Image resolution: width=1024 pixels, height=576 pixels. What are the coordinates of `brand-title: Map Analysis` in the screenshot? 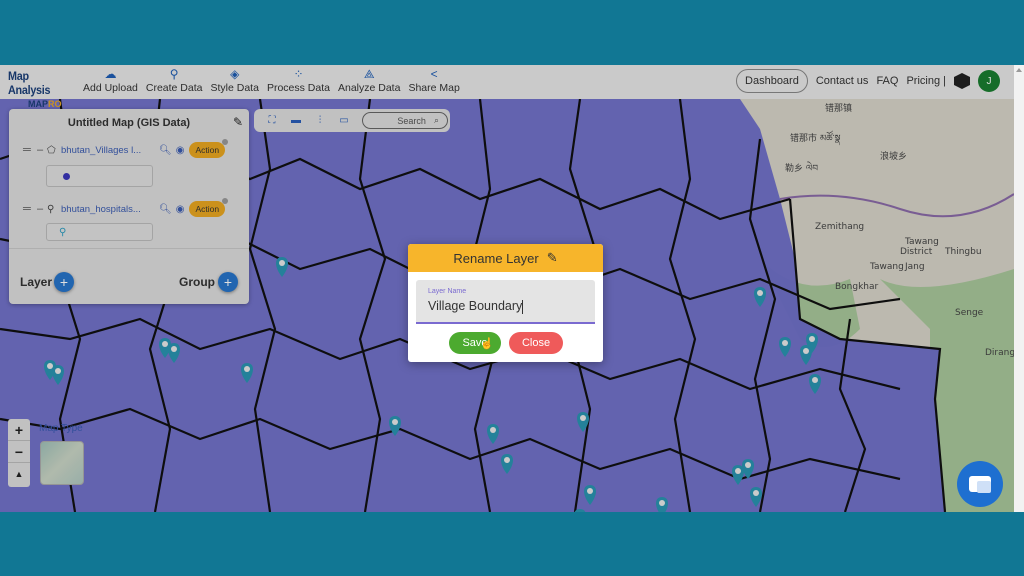 It's located at (29, 83).